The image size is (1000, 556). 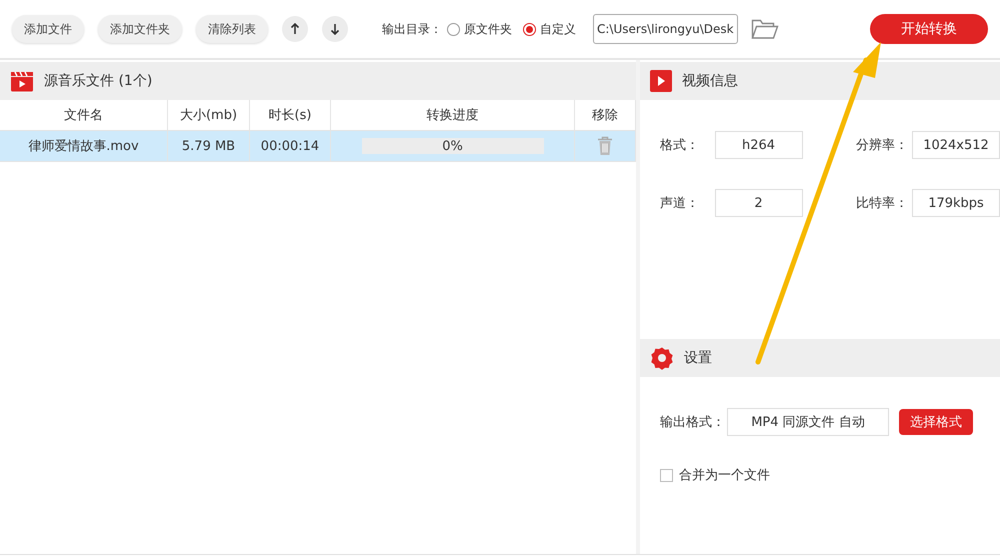 What do you see at coordinates (48, 29) in the screenshot?
I see `toolbar-button: 添加文件` at bounding box center [48, 29].